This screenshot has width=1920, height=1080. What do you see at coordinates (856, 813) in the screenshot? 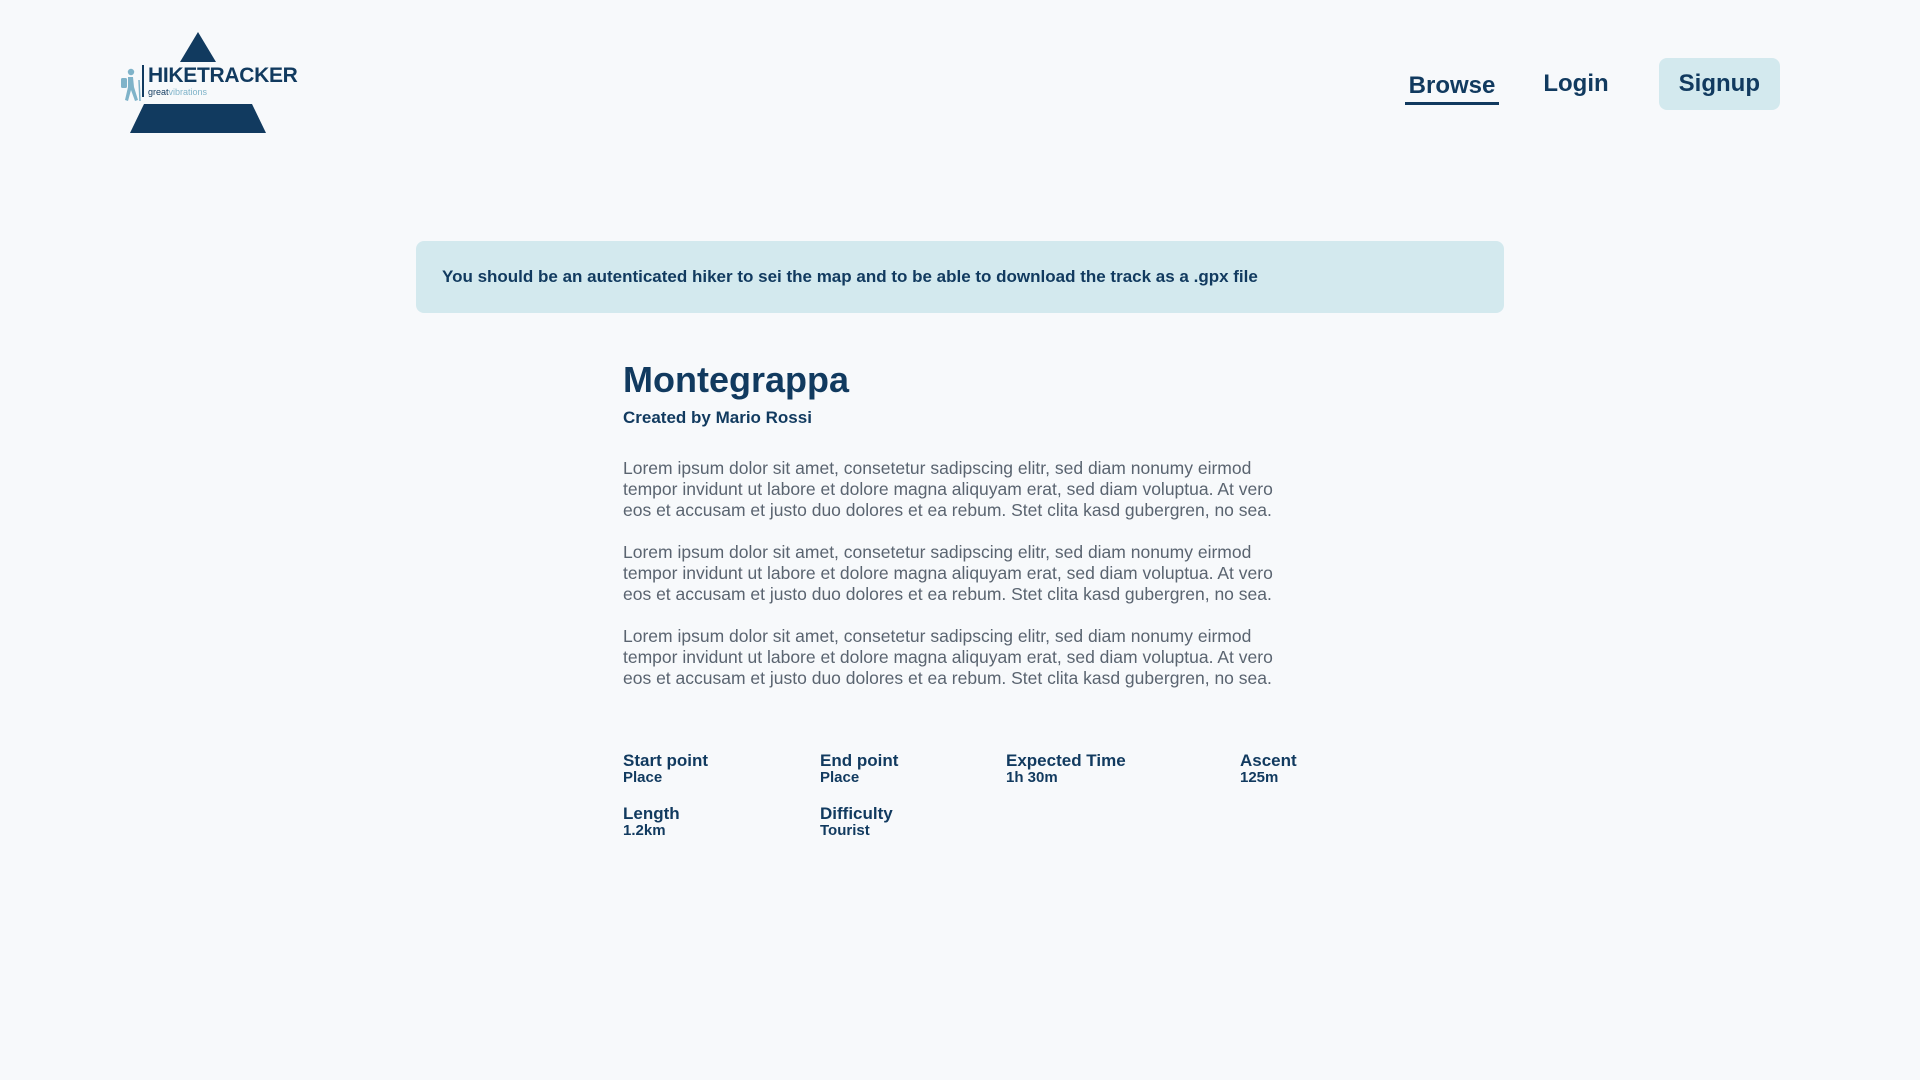
I see `stat-label: Difficulty` at bounding box center [856, 813].